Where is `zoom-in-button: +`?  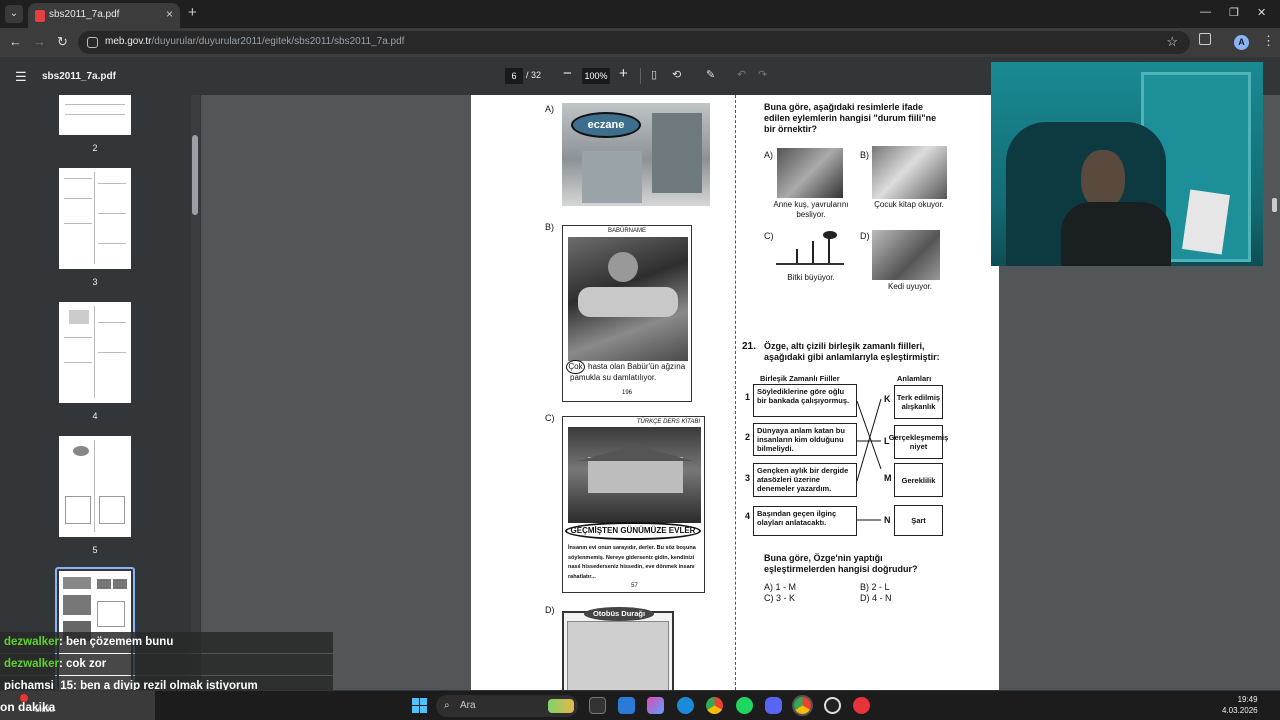
zoom-in-button: + is located at coordinates (623, 73).